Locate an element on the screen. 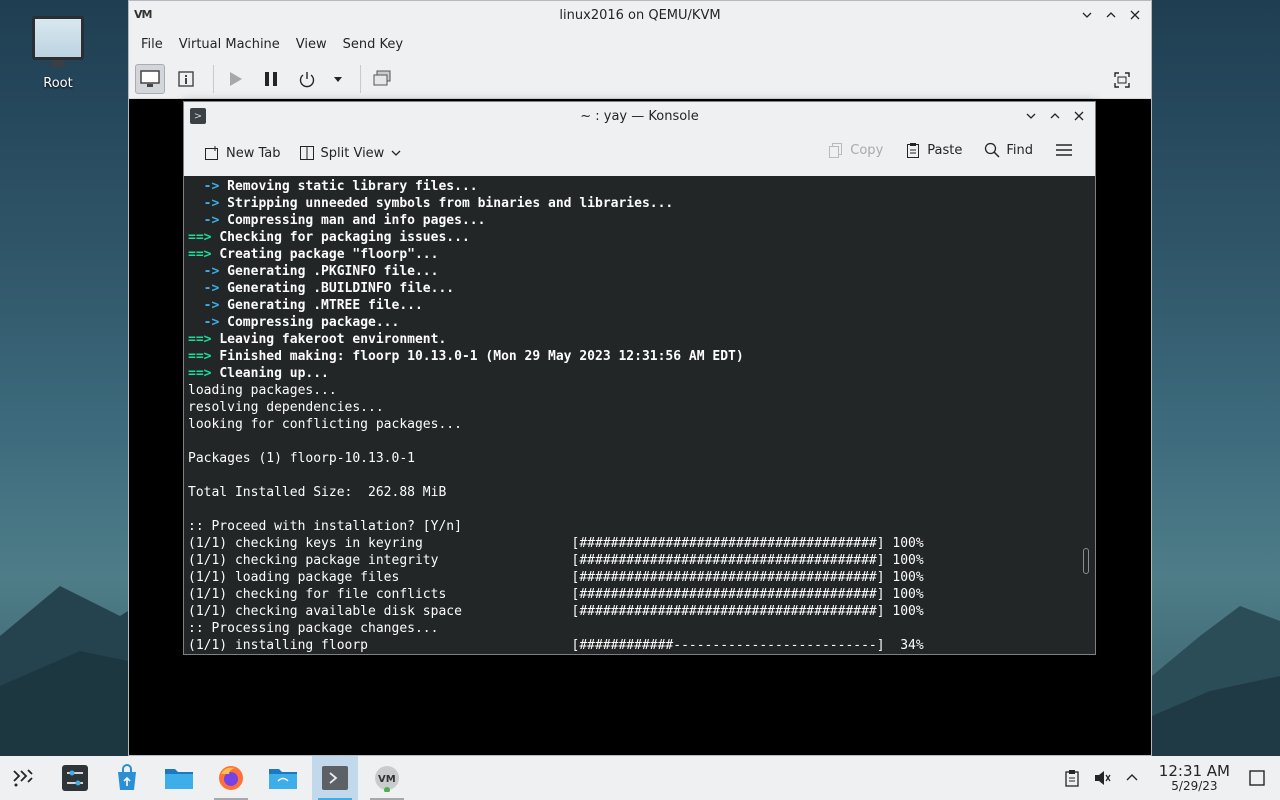  menu-send-key: Send Key is located at coordinates (373, 44).